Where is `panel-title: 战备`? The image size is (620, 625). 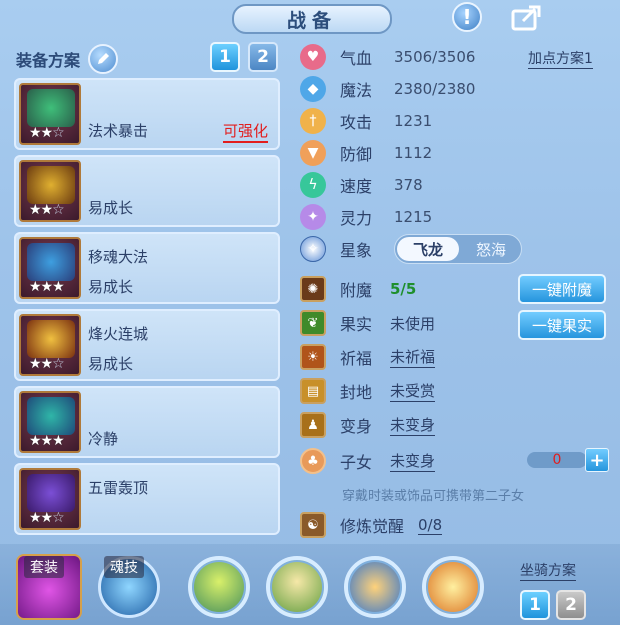
panel-title: 战备 is located at coordinates (312, 19).